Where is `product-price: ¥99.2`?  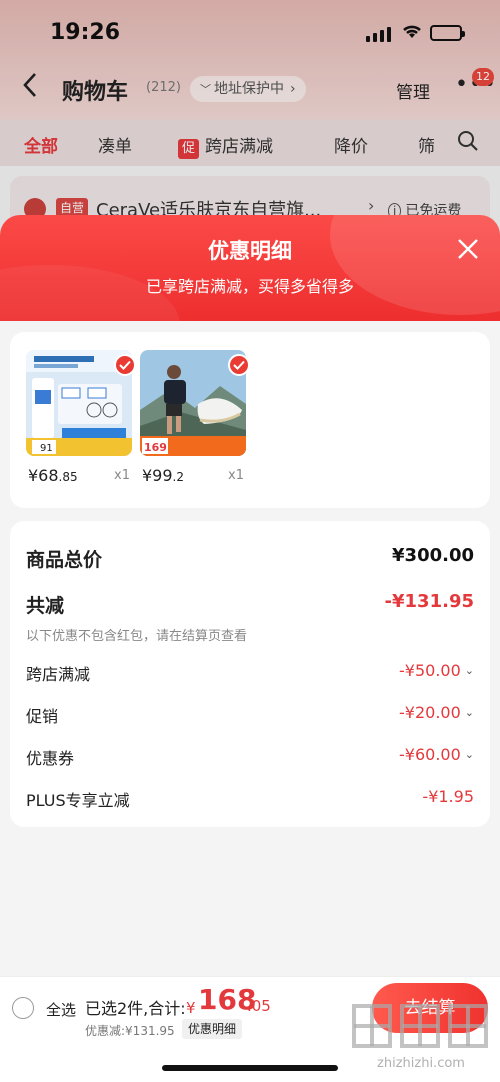
product-price: ¥99.2 is located at coordinates (163, 475).